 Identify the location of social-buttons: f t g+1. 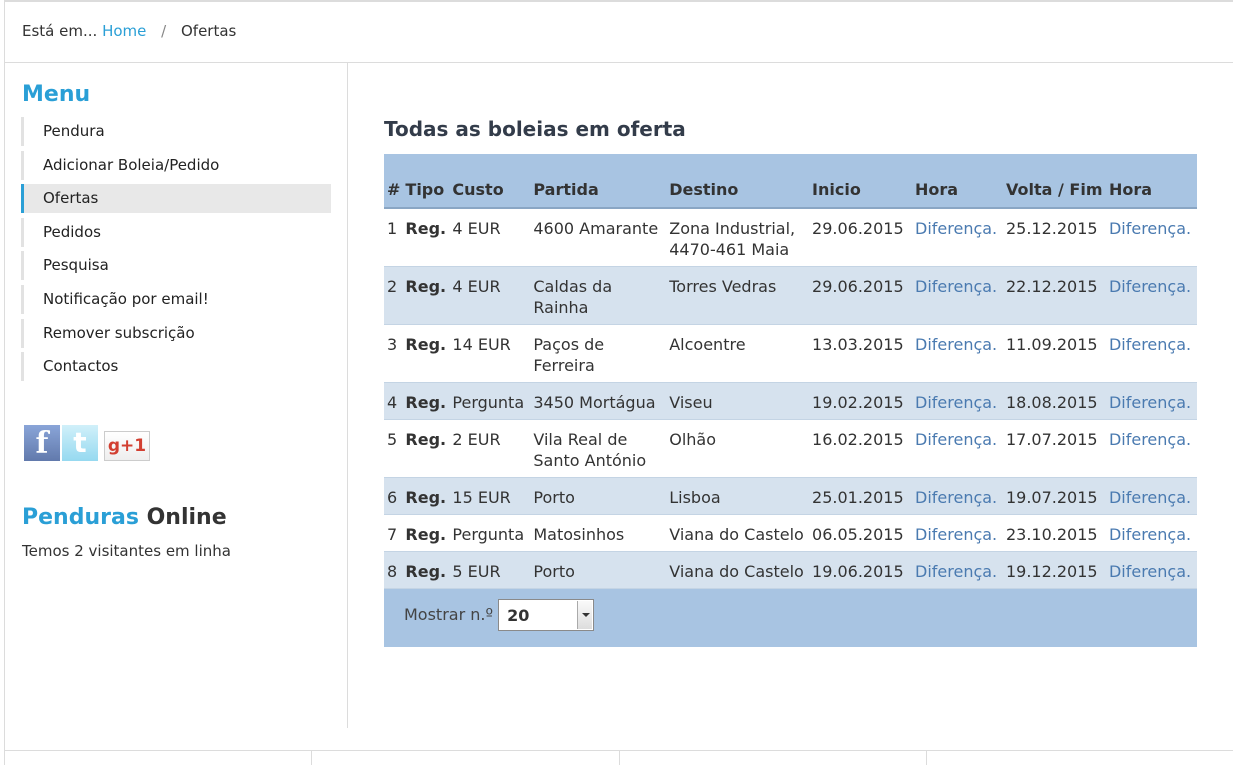
(87, 443).